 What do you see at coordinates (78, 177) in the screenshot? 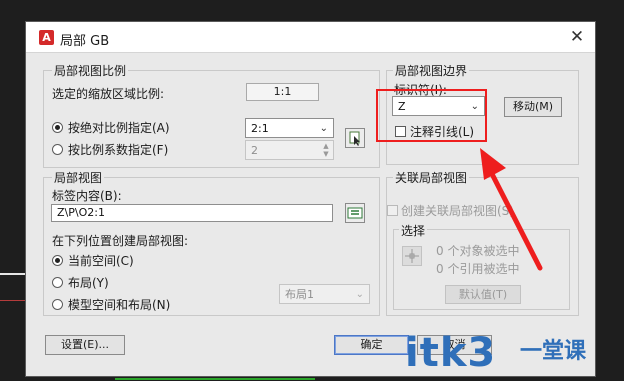
I see `detail-group-title: 局部视图` at bounding box center [78, 177].